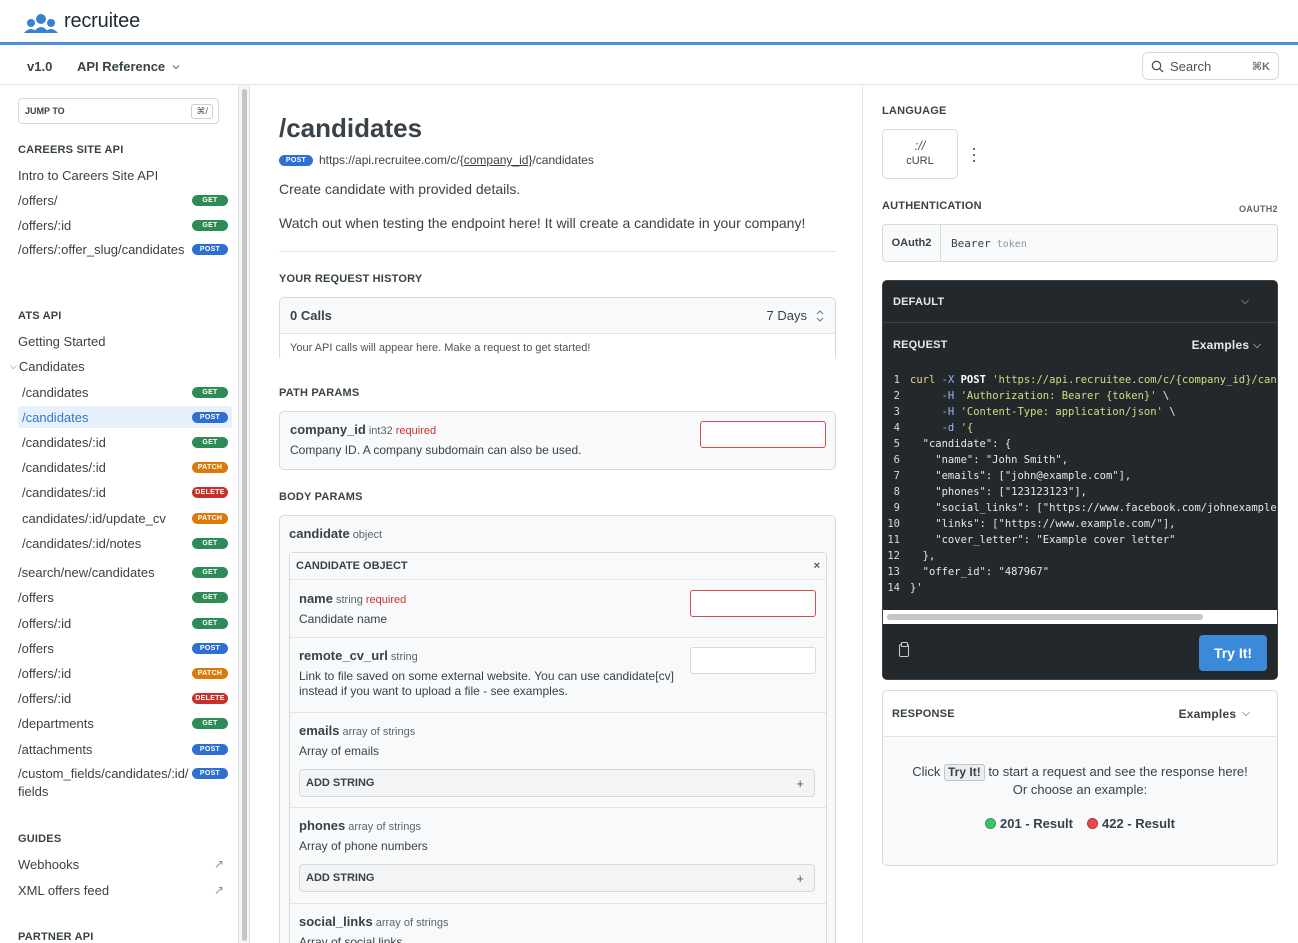  Describe the element at coordinates (123, 673) in the screenshot. I see `sidebar-item-offer-patch: /offers/:id PATCH` at that location.